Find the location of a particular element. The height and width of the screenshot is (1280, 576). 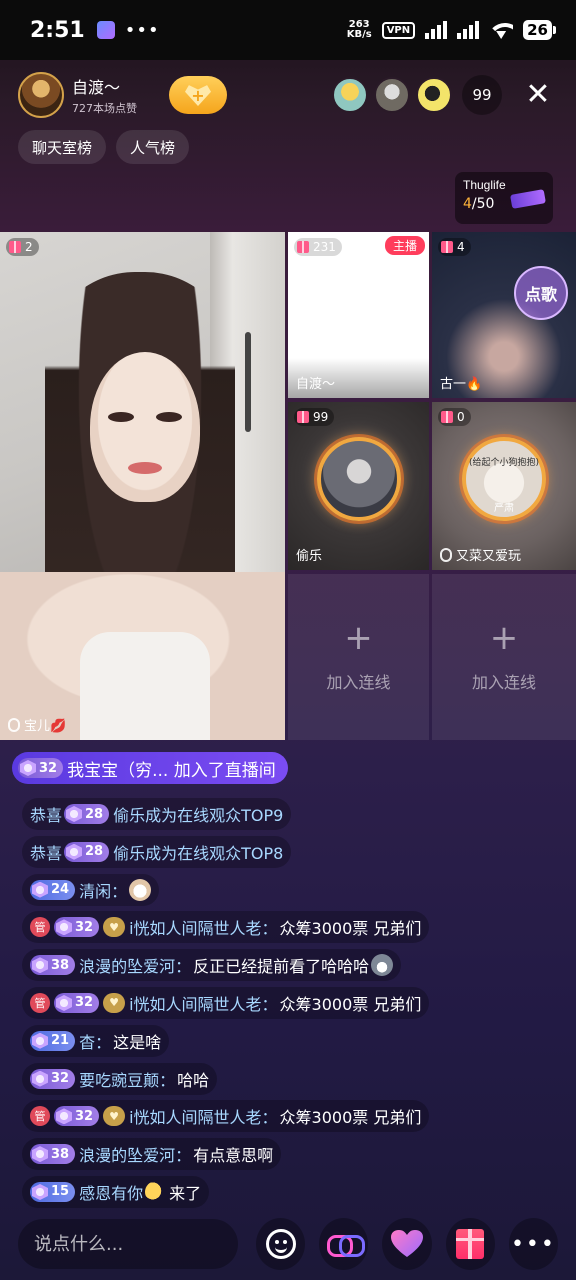

guest-audio-tile: 0 (给起个小狗抱抱) 严肃 又菜又爱玩 is located at coordinates (504, 486).